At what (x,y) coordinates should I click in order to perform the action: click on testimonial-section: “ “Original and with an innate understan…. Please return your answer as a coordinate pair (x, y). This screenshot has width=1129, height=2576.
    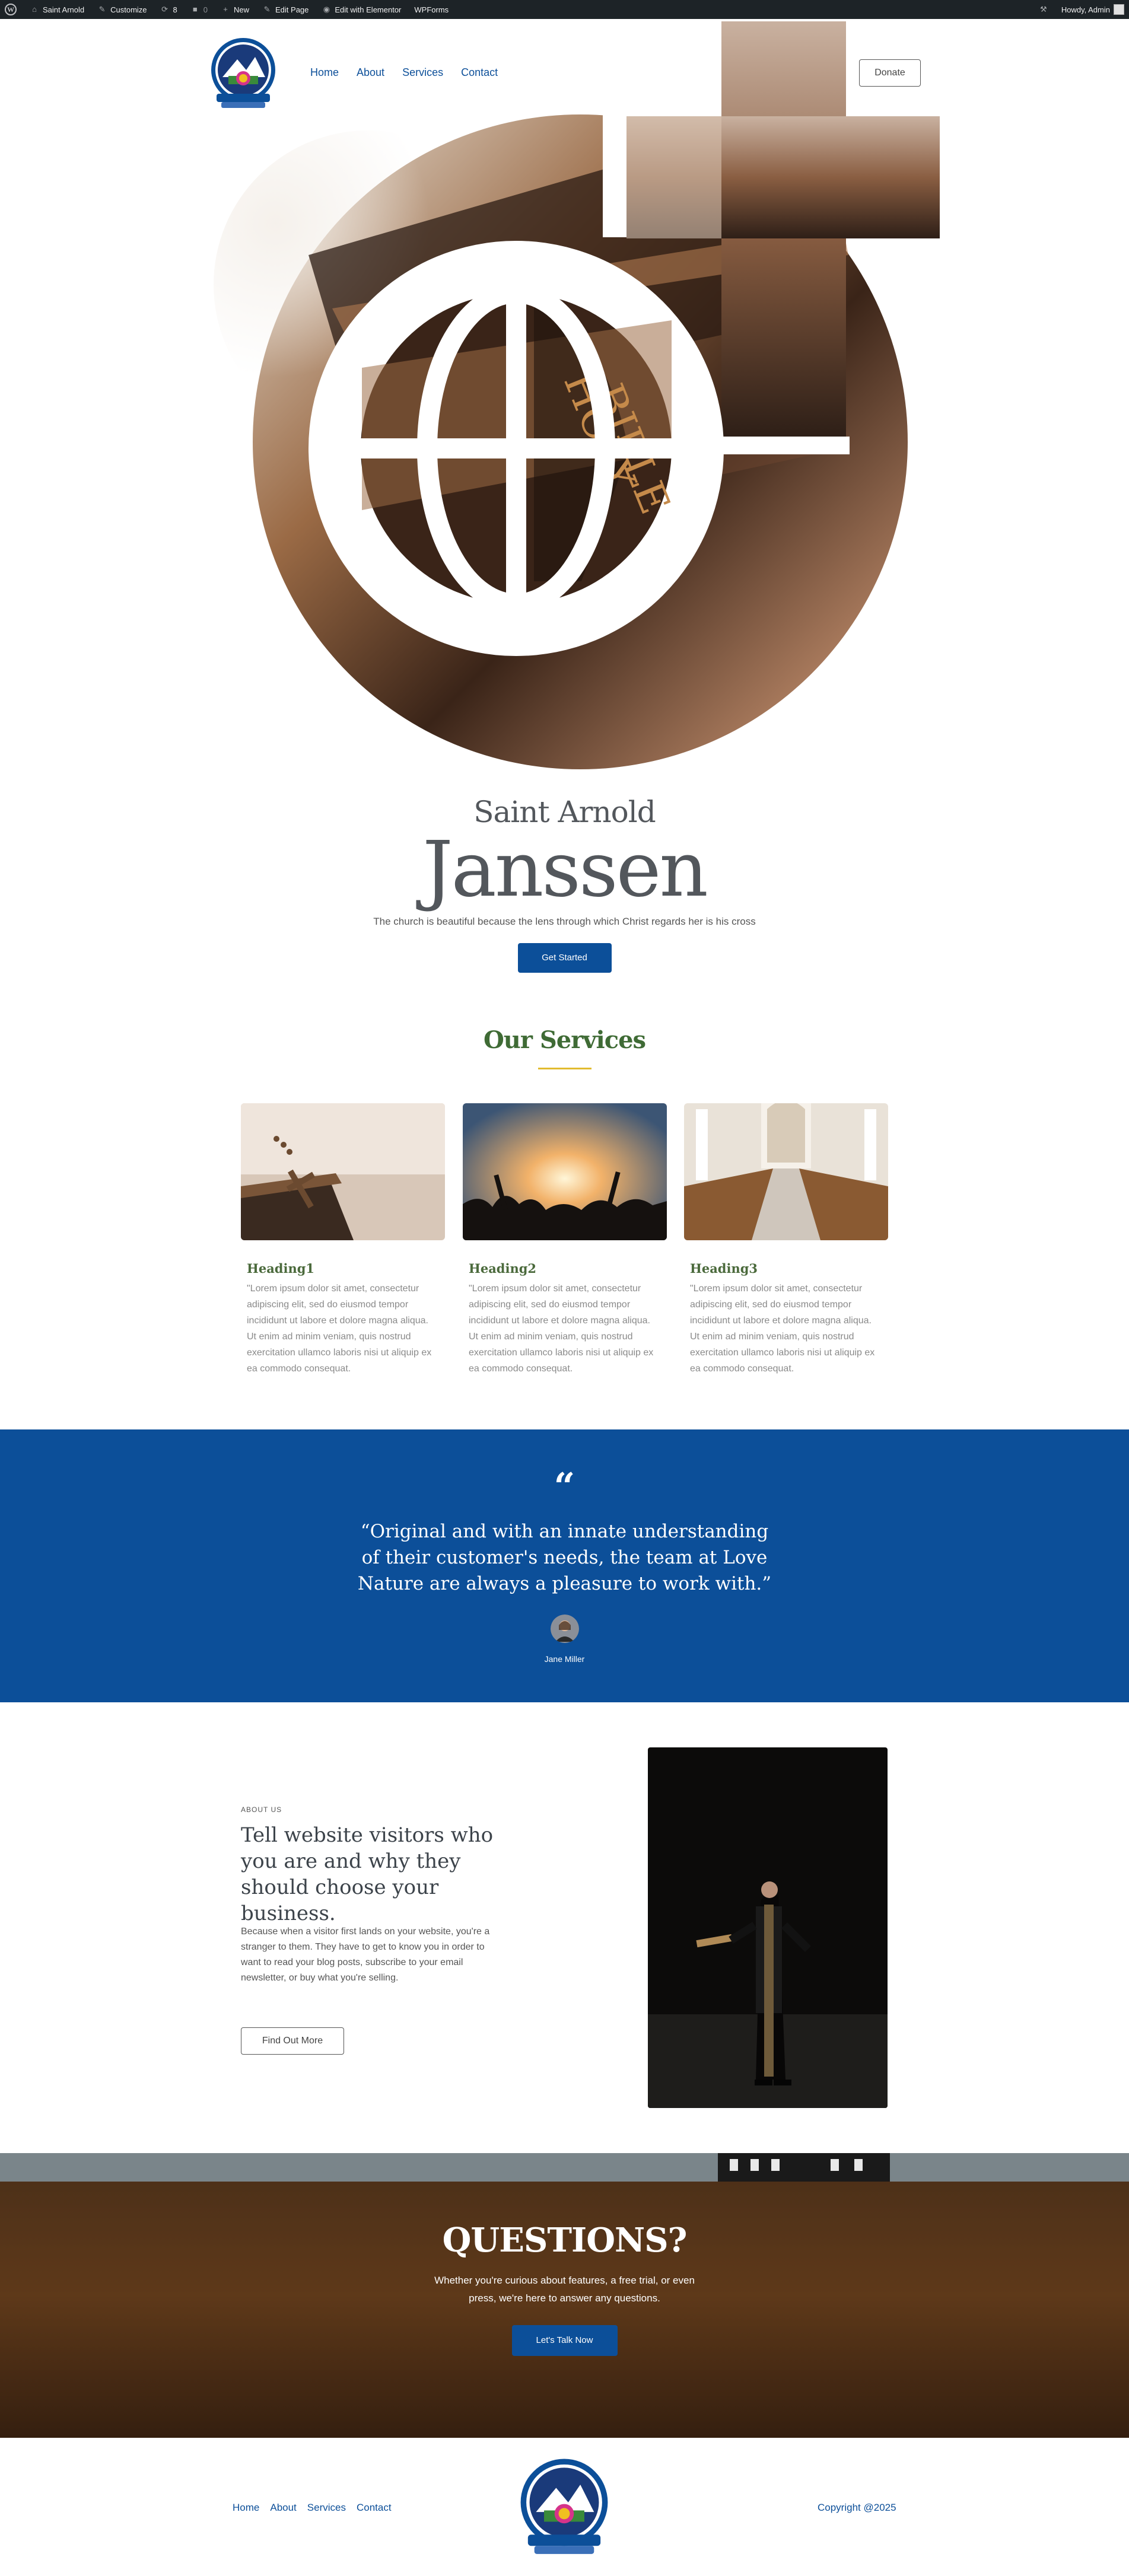
    Looking at the image, I should click on (564, 1565).